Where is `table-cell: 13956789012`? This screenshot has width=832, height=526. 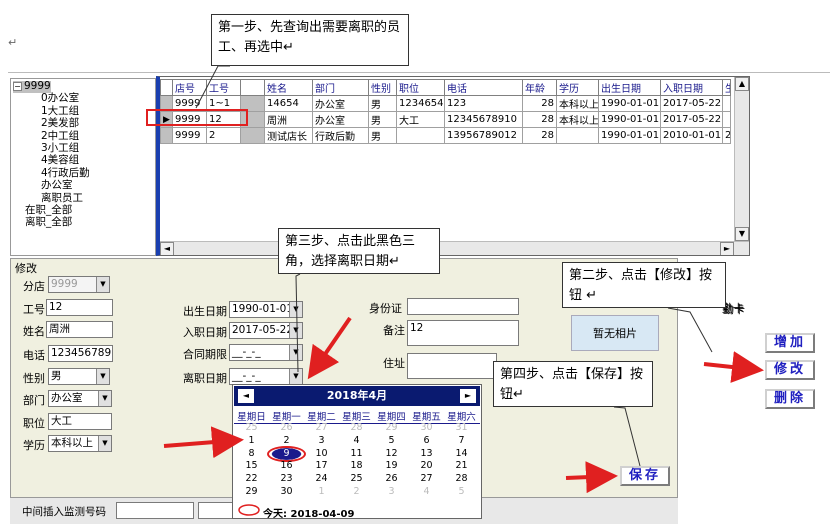
table-cell: 13956789012 is located at coordinates (483, 135).